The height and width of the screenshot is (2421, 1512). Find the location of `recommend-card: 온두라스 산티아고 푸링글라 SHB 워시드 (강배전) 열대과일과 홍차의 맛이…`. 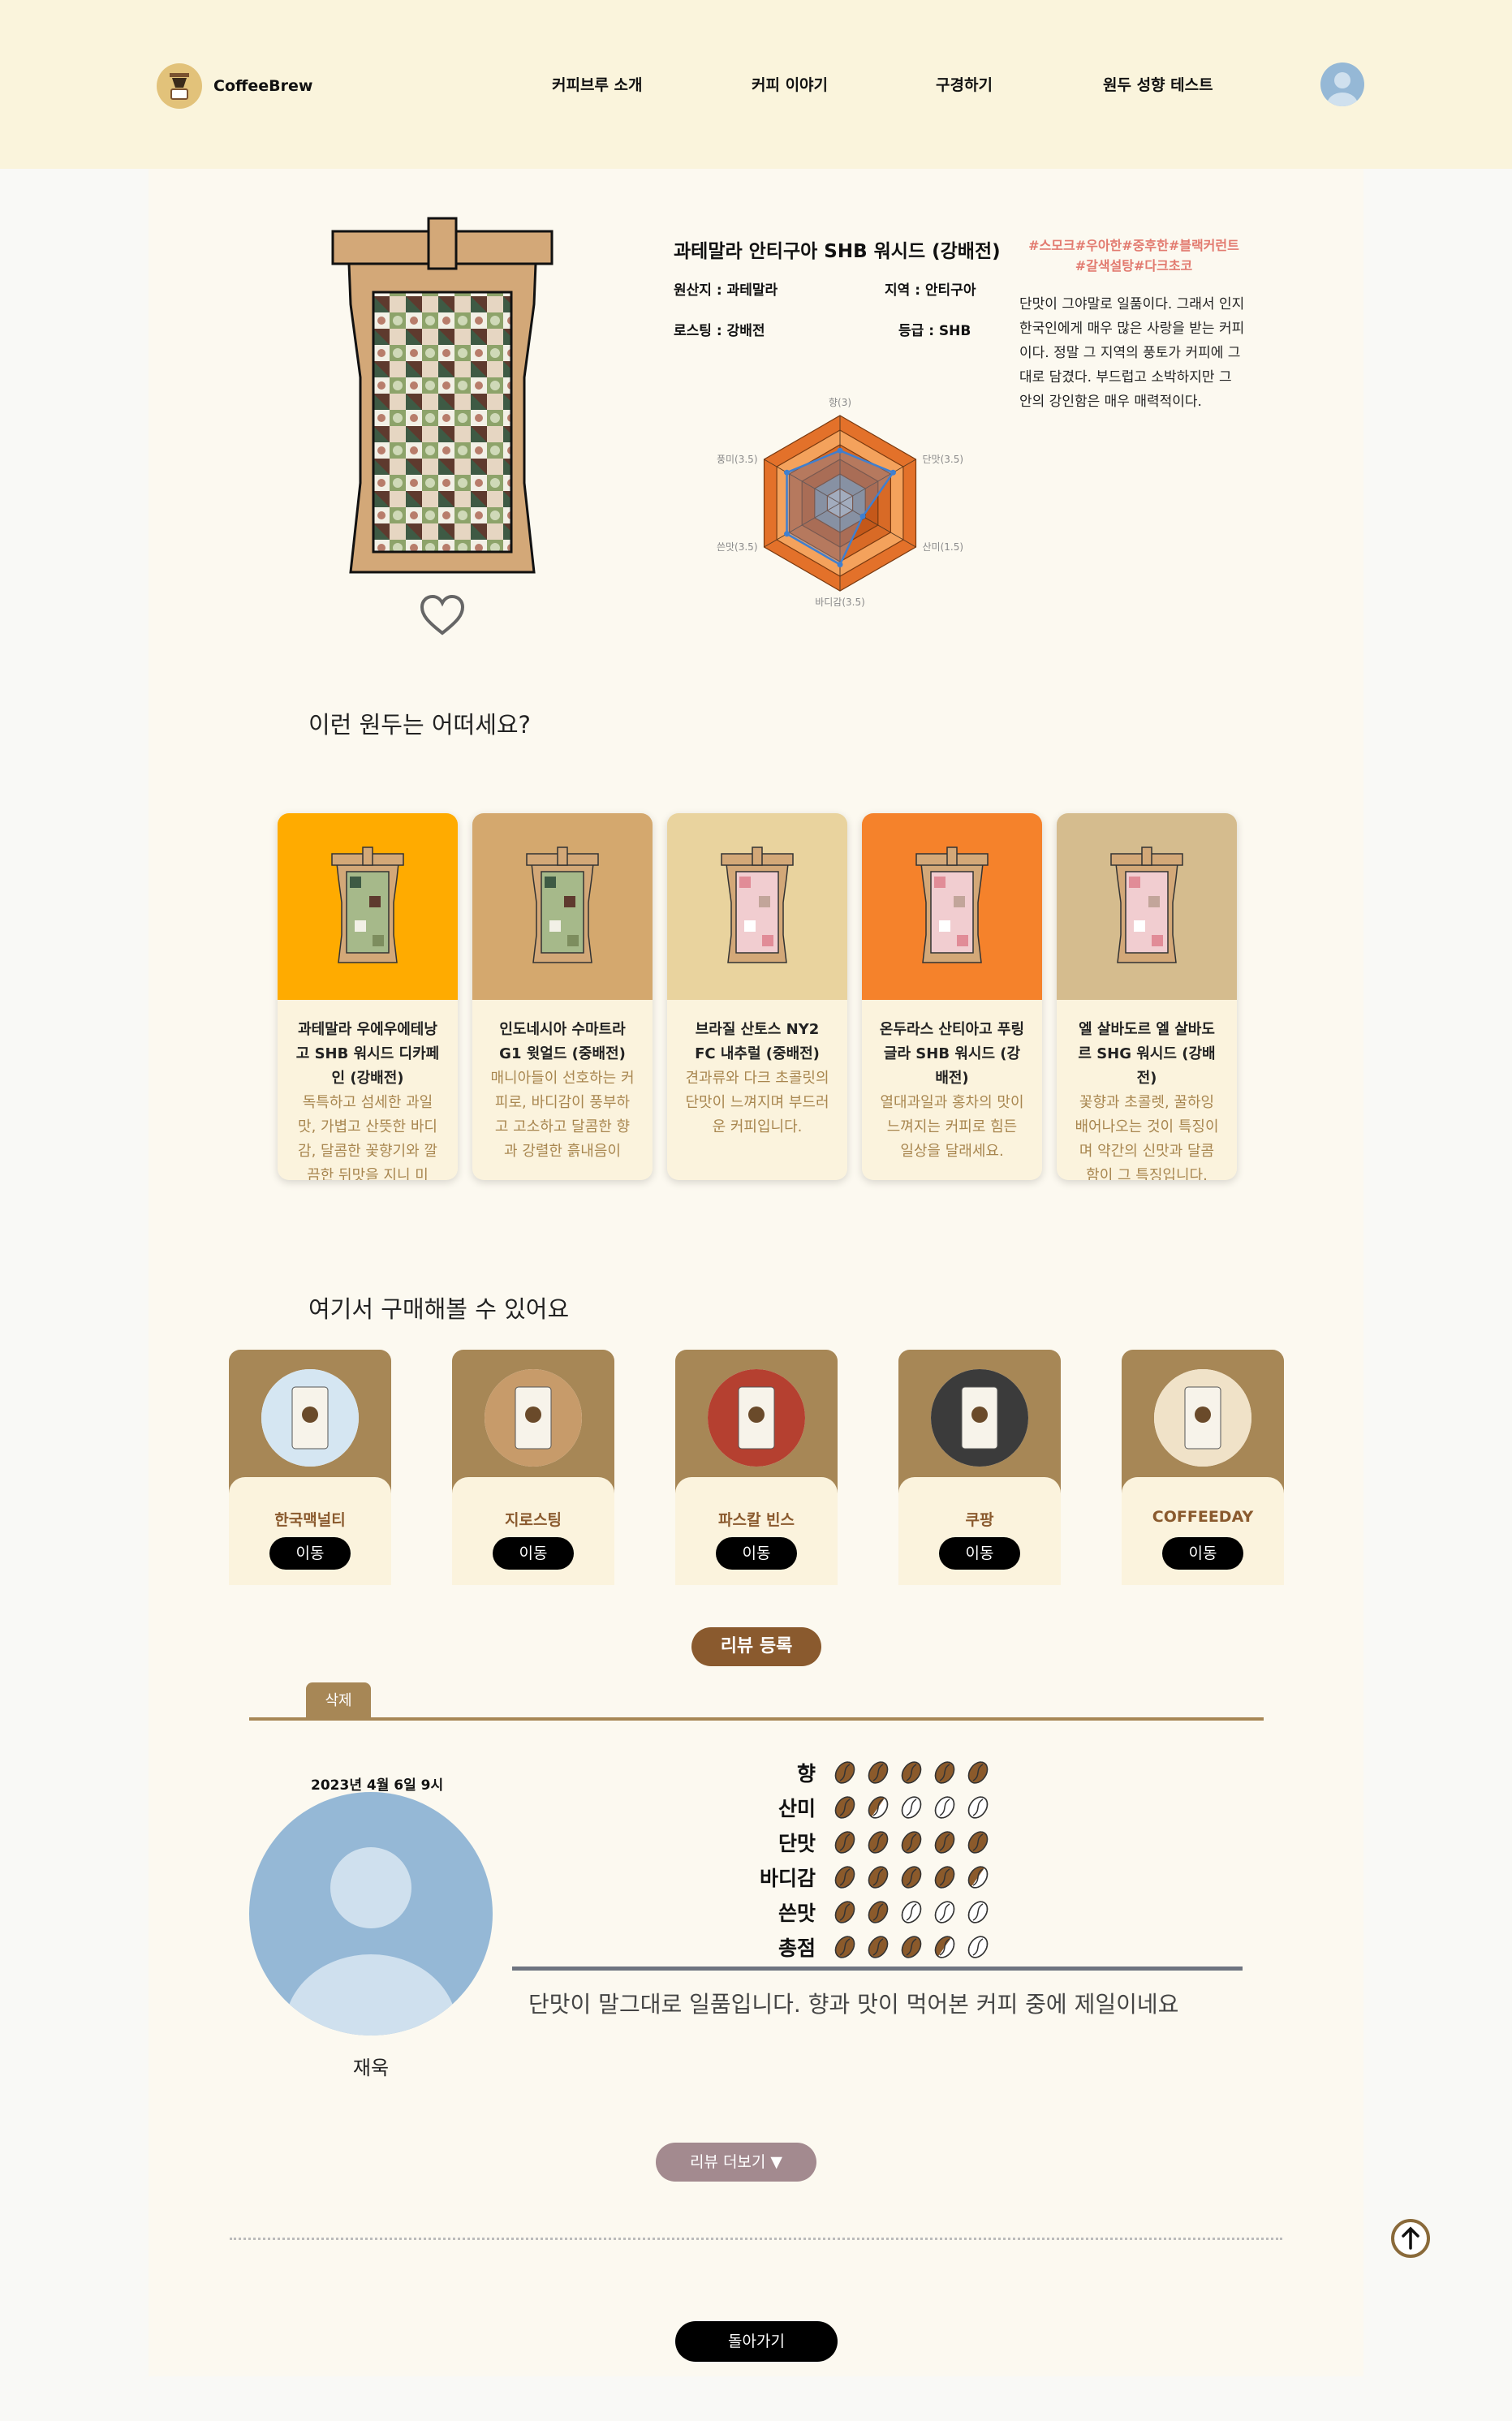

recommend-card: 온두라스 산티아고 푸링글라 SHB 워시드 (강배전) 열대과일과 홍차의 맛이… is located at coordinates (952, 996).